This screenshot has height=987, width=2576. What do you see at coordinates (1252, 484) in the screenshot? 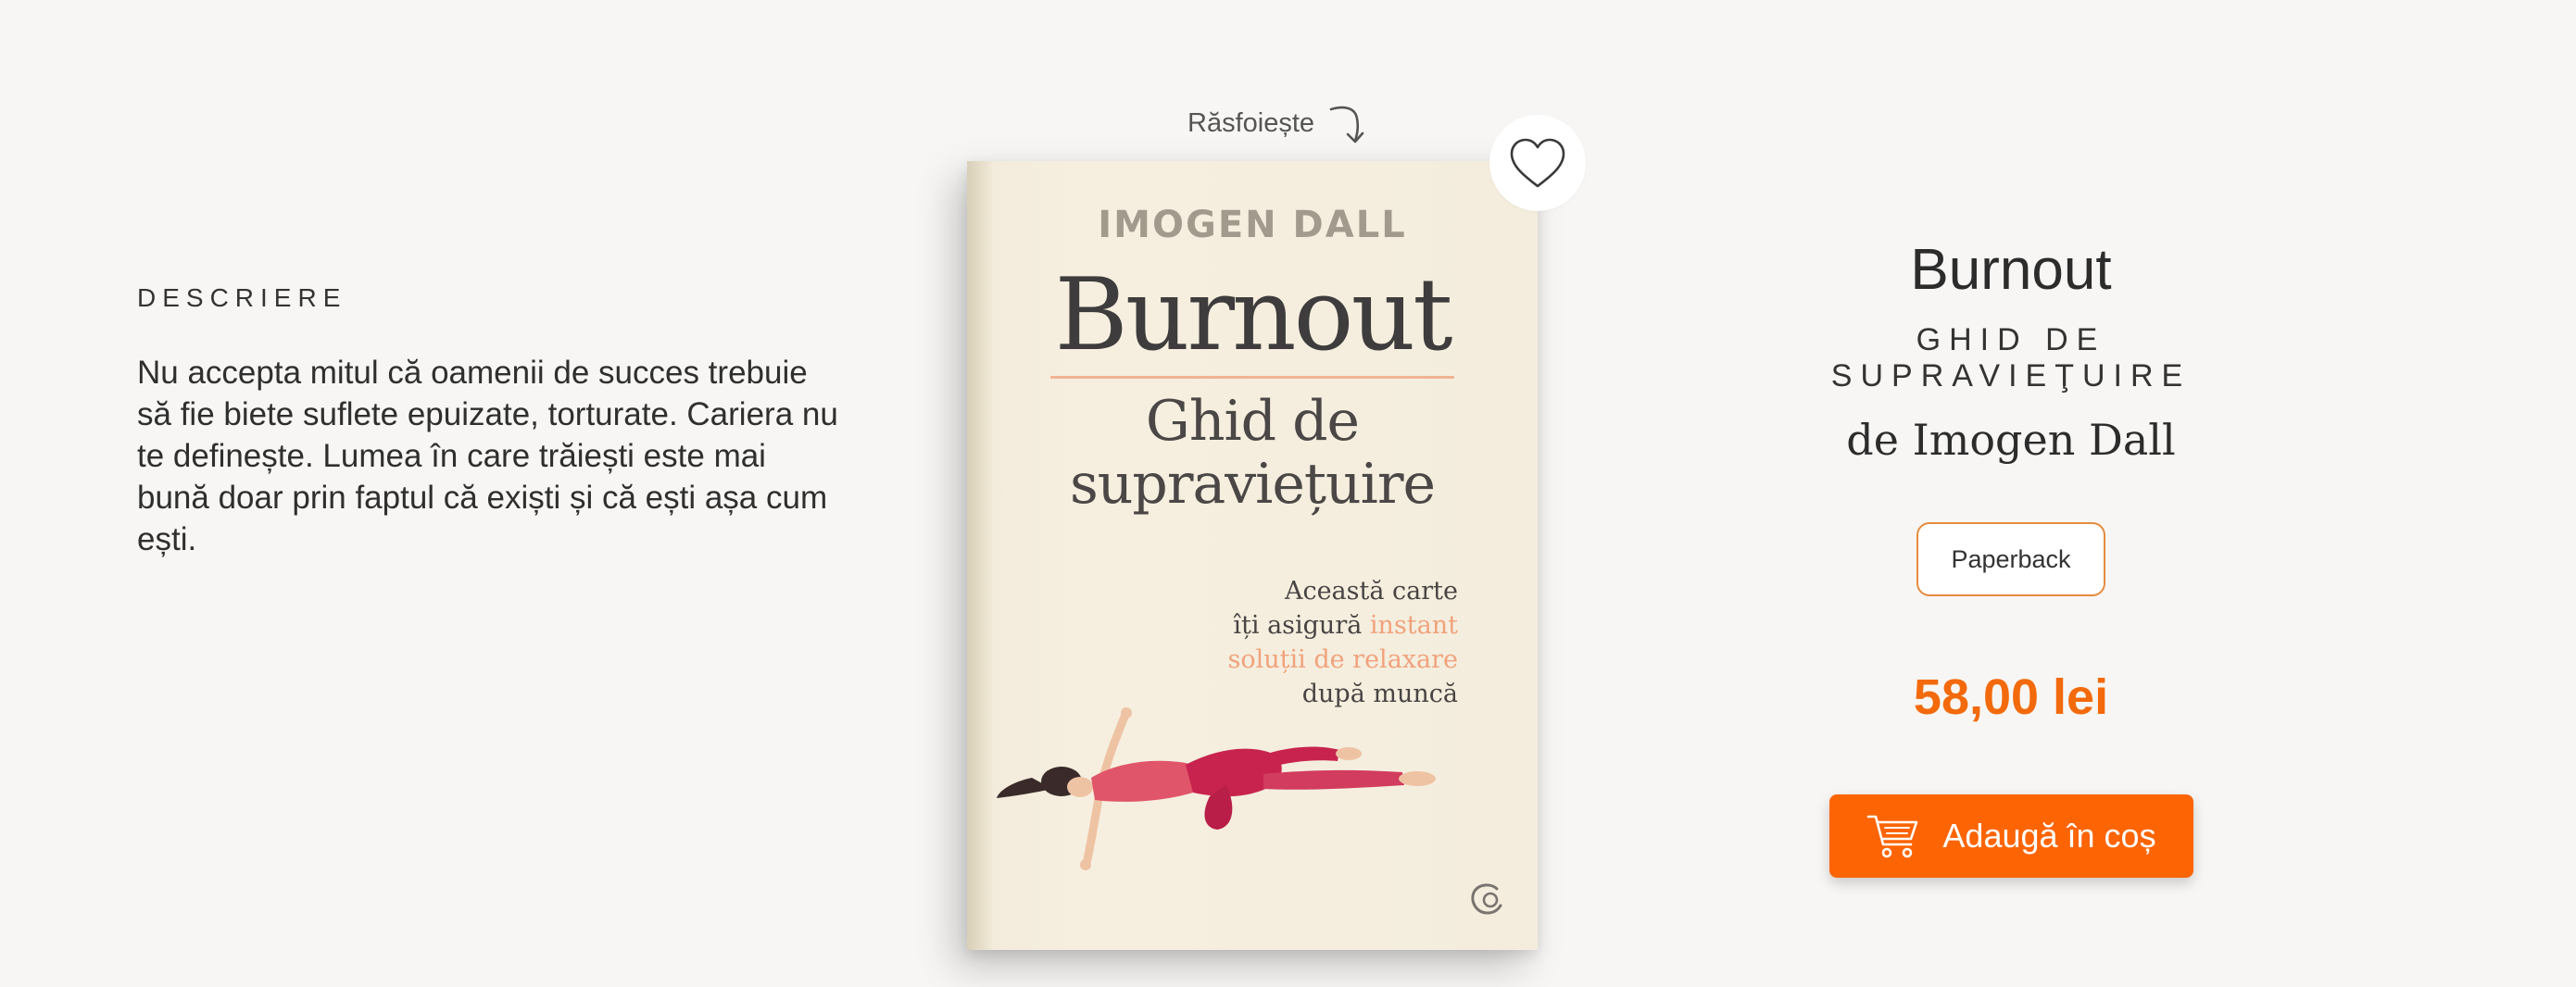
I see `cover-subtitle-line2: supraviețuire` at bounding box center [1252, 484].